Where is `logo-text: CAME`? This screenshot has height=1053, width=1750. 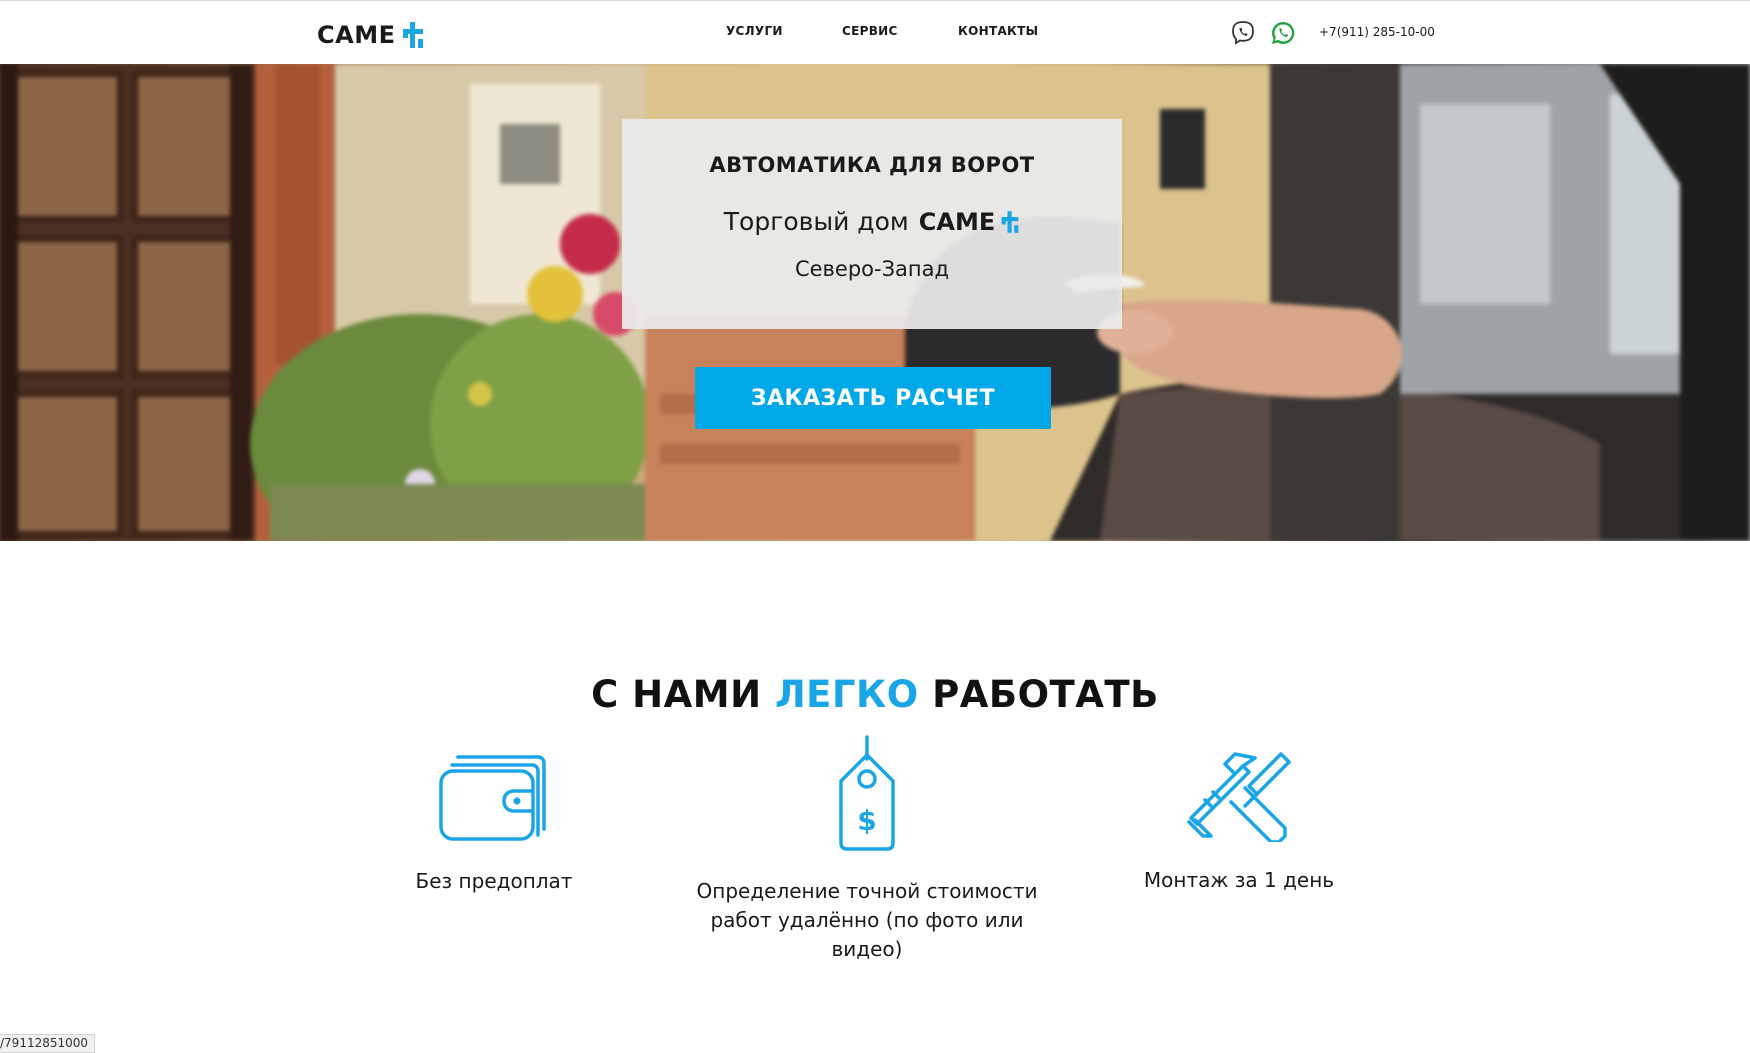
logo-text: CAME is located at coordinates (356, 35).